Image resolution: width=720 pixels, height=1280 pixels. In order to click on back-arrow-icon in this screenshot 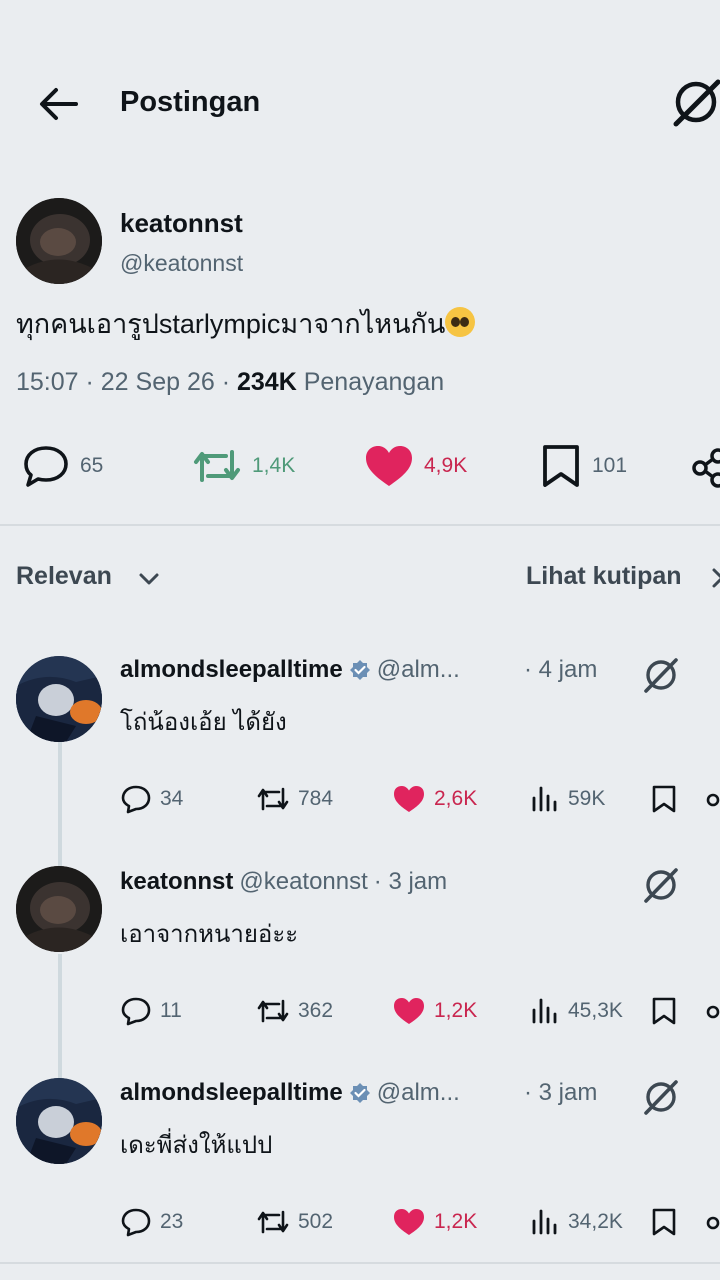, I will do `click(58, 104)`.